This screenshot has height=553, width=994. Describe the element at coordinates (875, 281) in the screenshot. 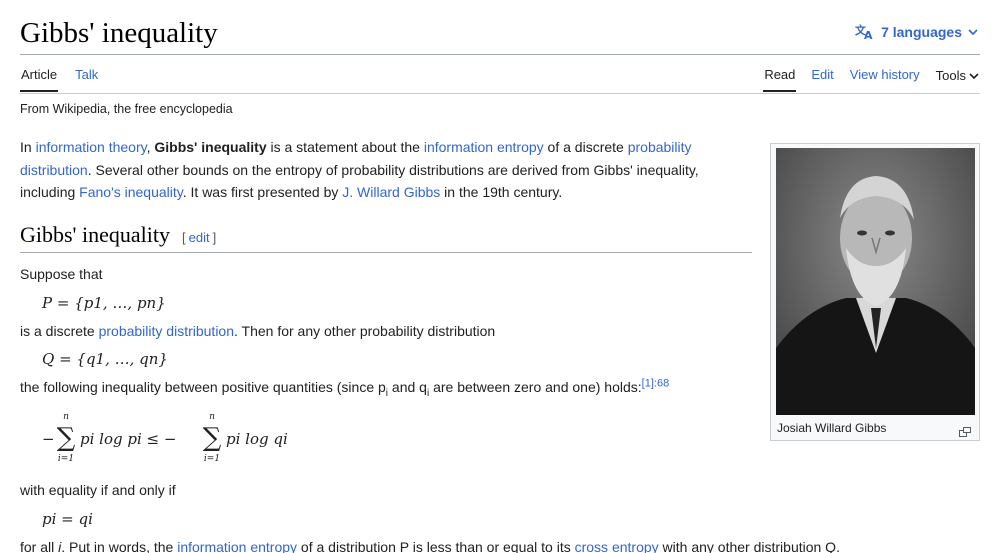

I see `portrait-image` at that location.